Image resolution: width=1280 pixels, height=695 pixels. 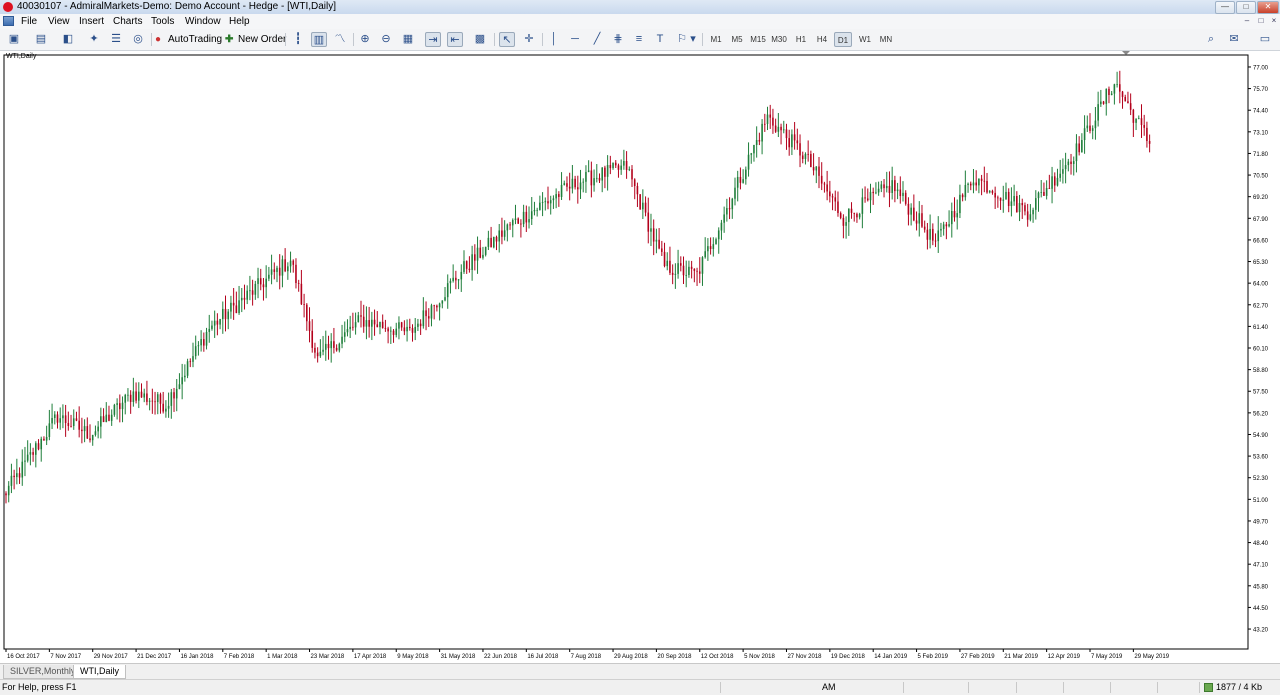 I want to click on toolbar-expand-icon: ▭, so click(x=1265, y=39).